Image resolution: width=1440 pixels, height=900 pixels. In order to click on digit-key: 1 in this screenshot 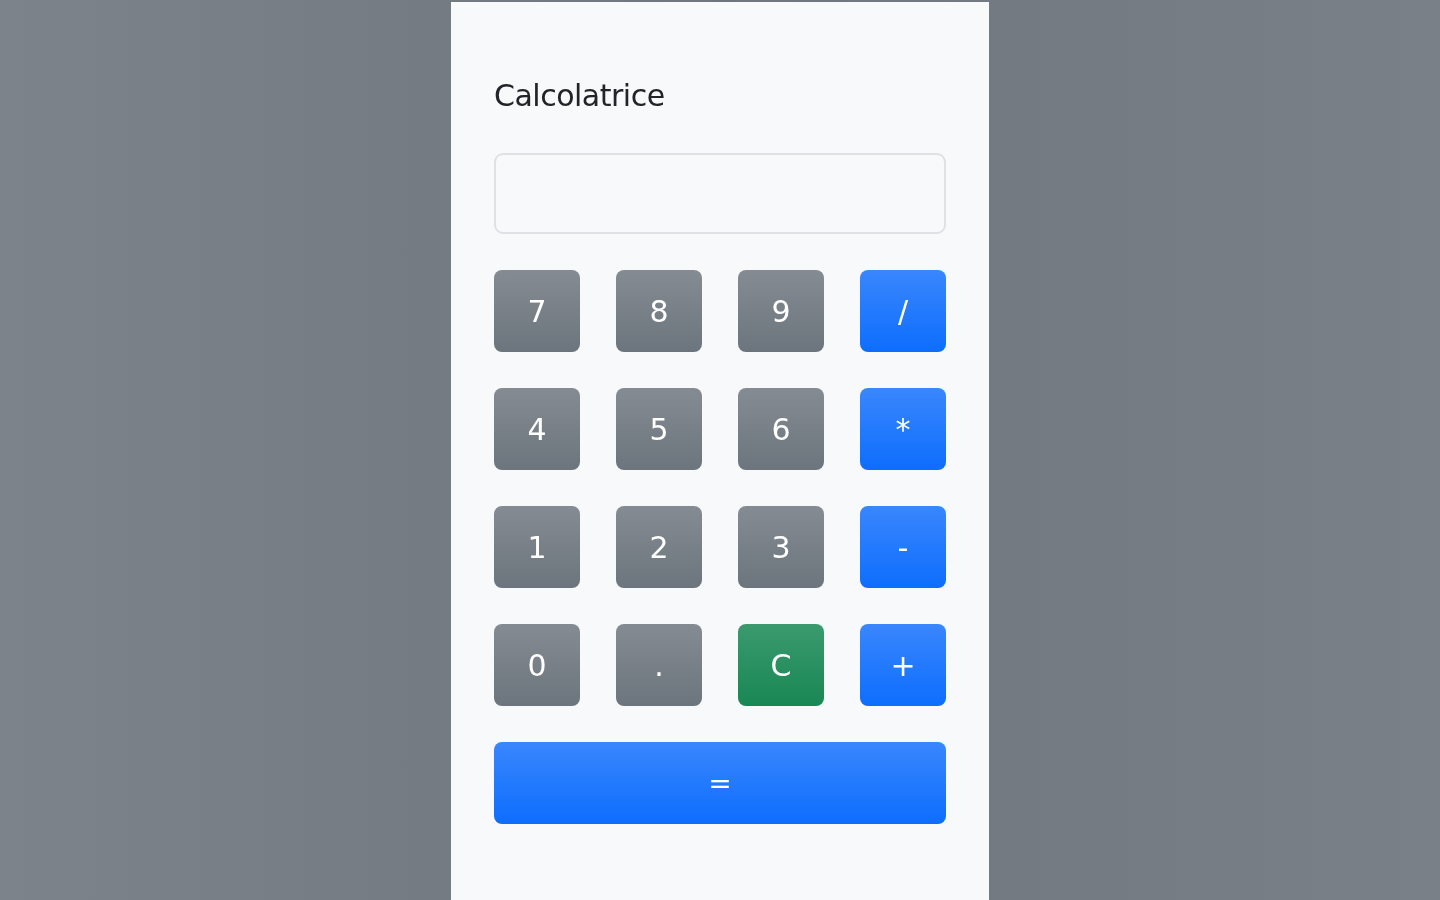, I will do `click(537, 547)`.